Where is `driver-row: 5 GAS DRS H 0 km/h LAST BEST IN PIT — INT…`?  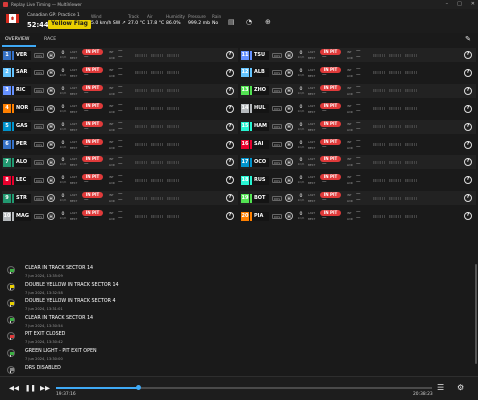
driver-row: 5 GAS DRS H 0 km/h LAST BEST IN PIT — INT… is located at coordinates (120, 126).